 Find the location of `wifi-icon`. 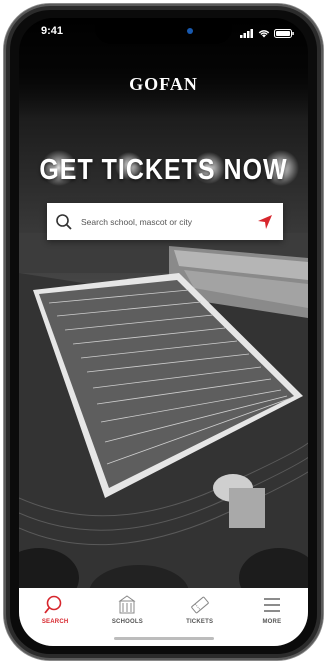

wifi-icon is located at coordinates (264, 34).